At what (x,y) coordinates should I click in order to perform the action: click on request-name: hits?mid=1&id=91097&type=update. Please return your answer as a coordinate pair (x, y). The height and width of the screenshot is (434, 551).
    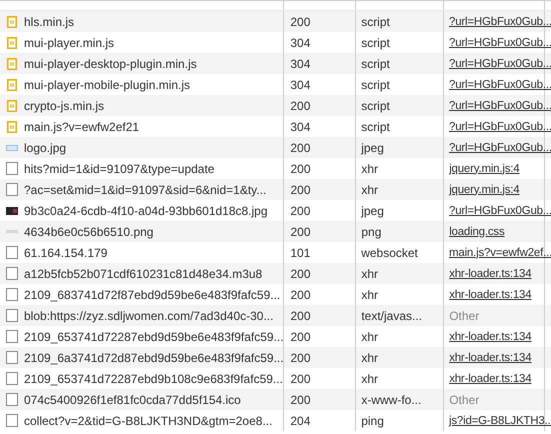
    Looking at the image, I should click on (119, 169).